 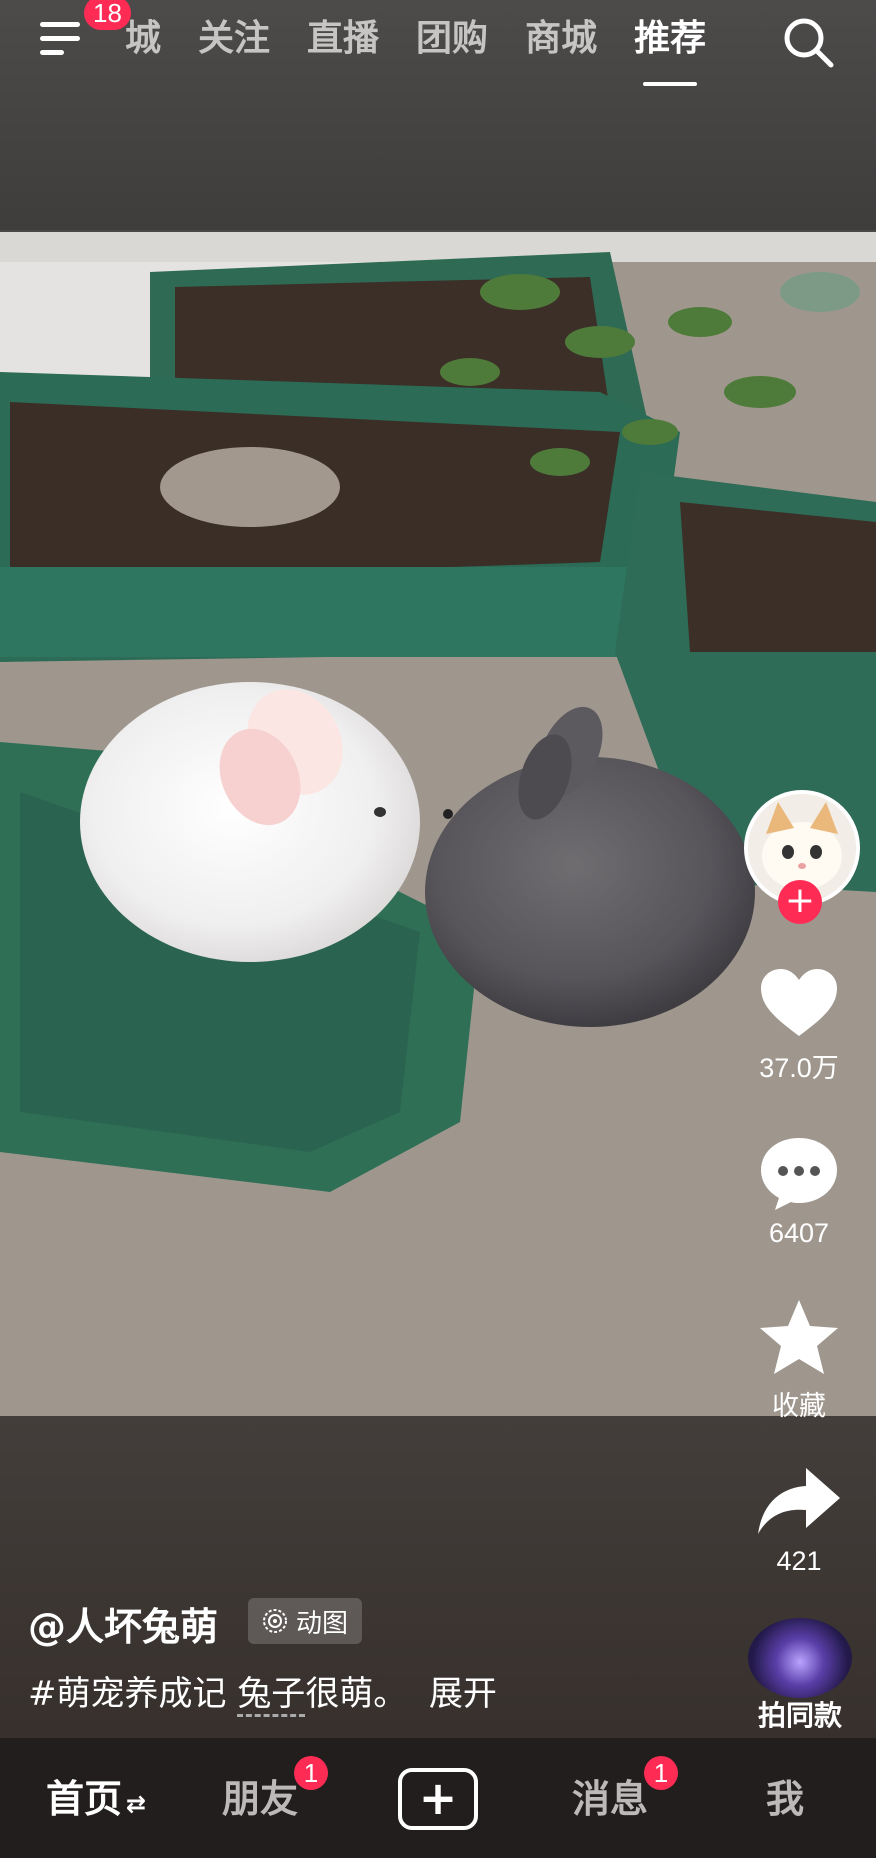 I want to click on caption-linked-word: 兔子, so click(x=271, y=1695).